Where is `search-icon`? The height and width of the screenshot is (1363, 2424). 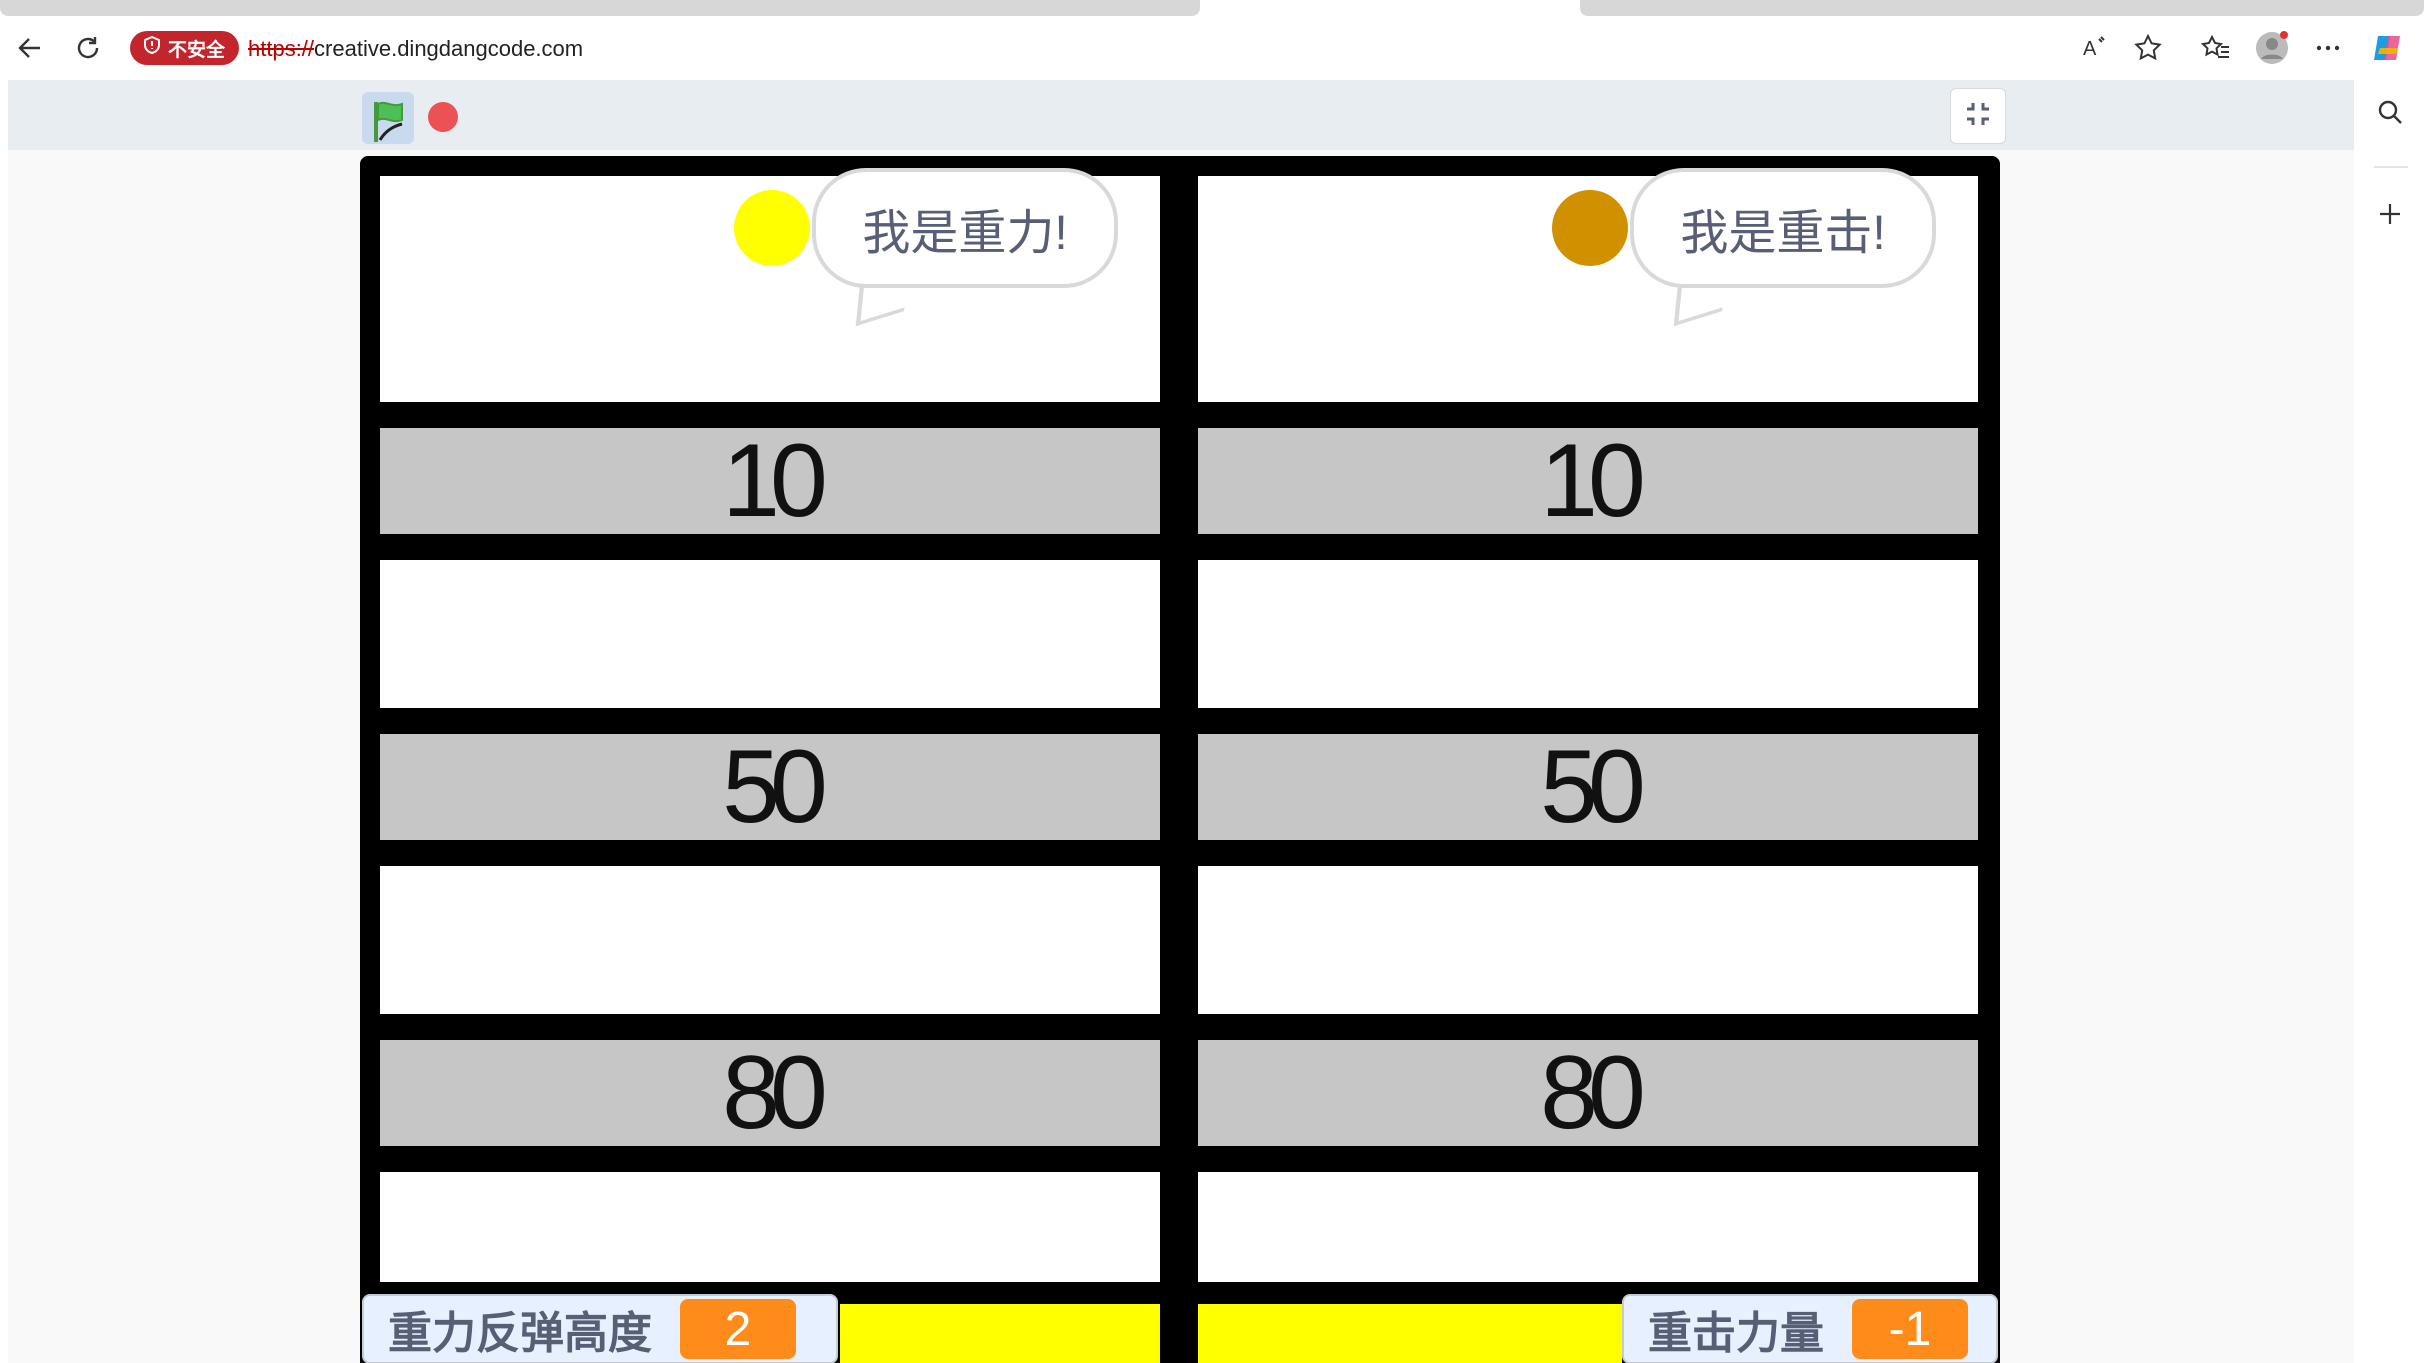
search-icon is located at coordinates (2390, 112).